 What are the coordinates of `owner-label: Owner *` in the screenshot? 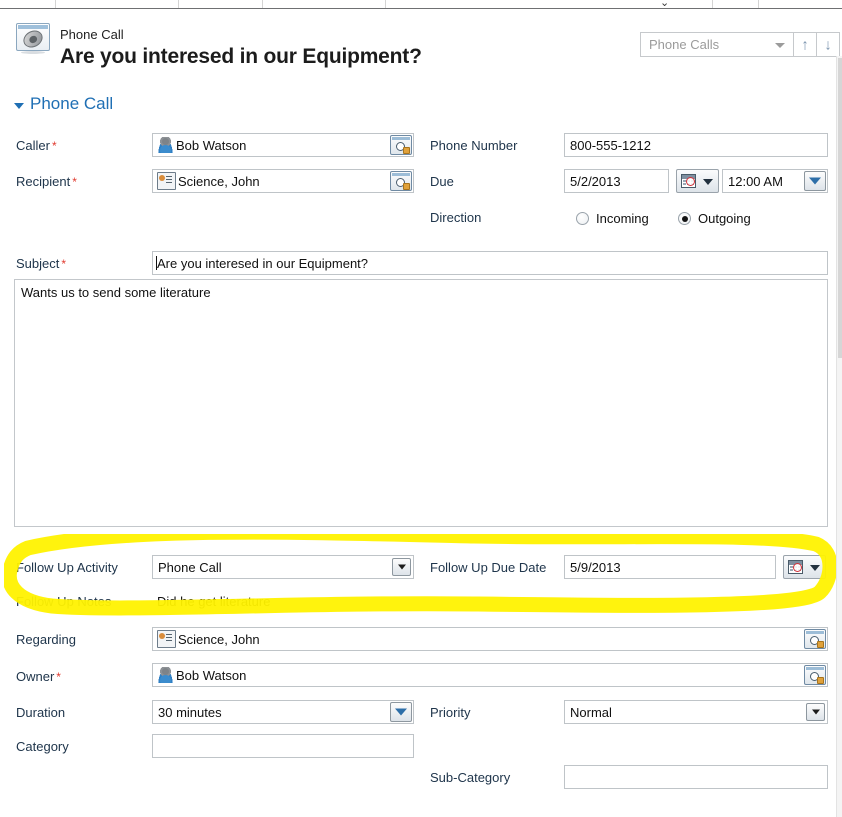 It's located at (38, 676).